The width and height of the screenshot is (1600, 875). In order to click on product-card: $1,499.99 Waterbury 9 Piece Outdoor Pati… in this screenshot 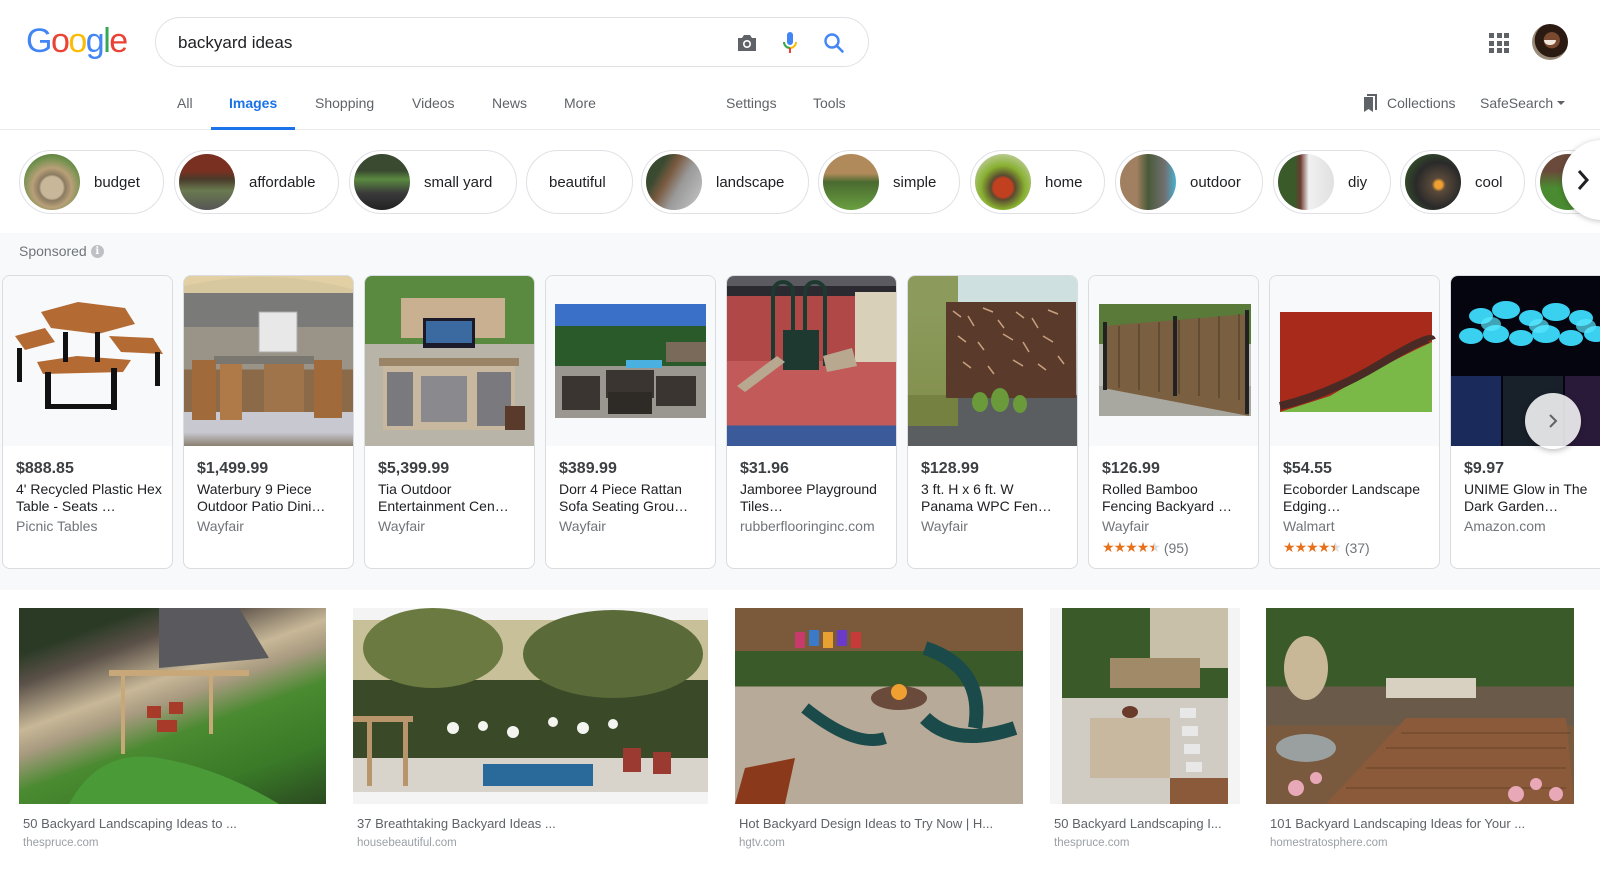, I will do `click(268, 422)`.